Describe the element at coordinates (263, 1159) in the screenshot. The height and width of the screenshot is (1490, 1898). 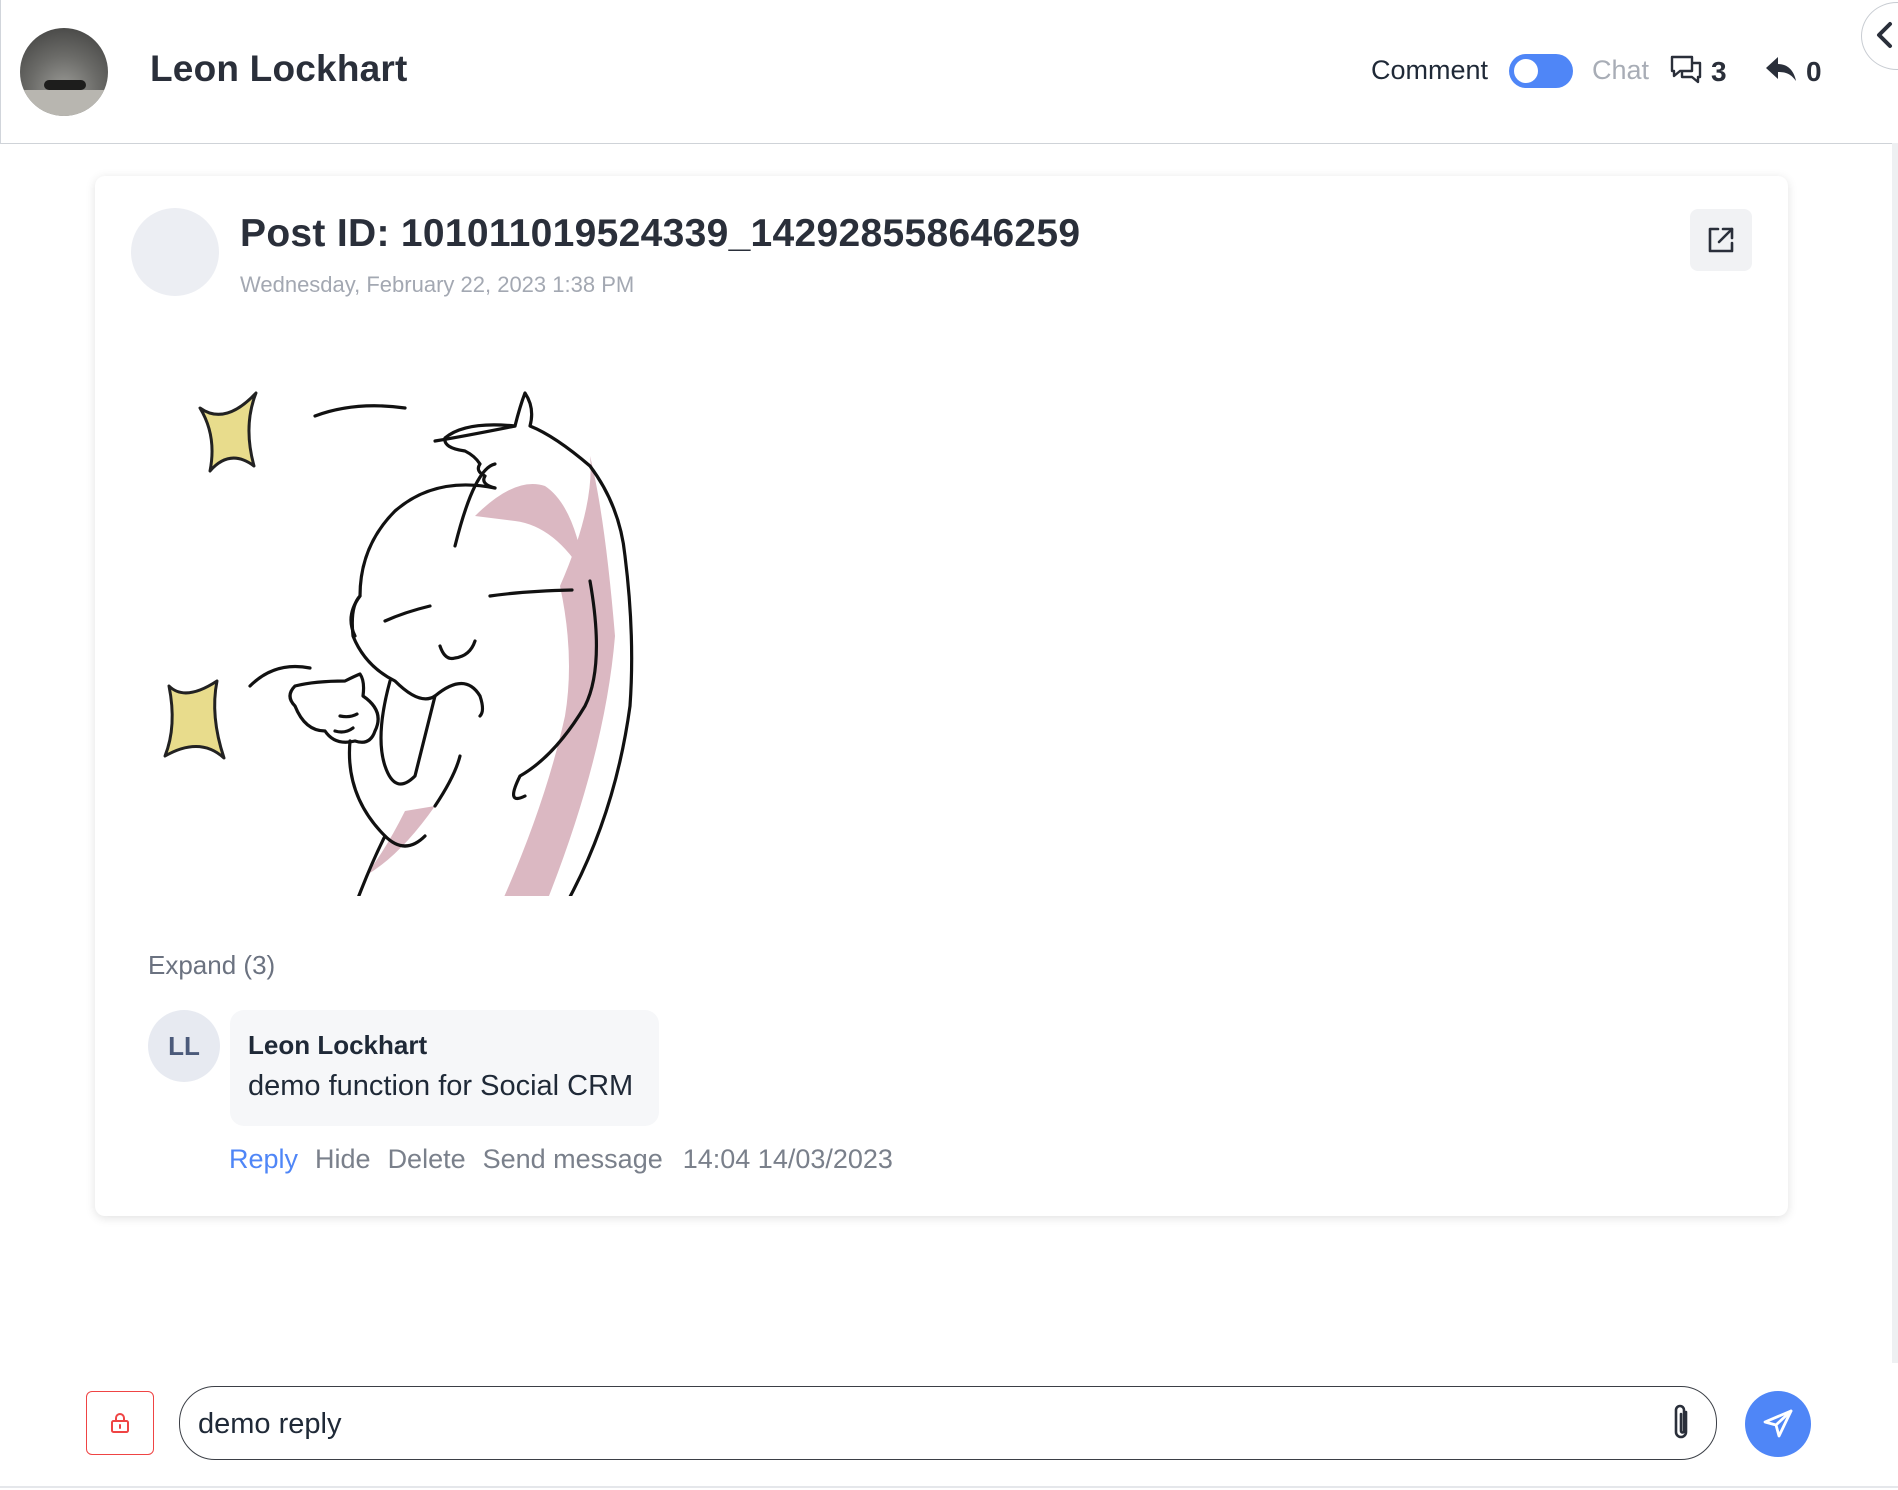
I see `reply-action: Reply` at that location.